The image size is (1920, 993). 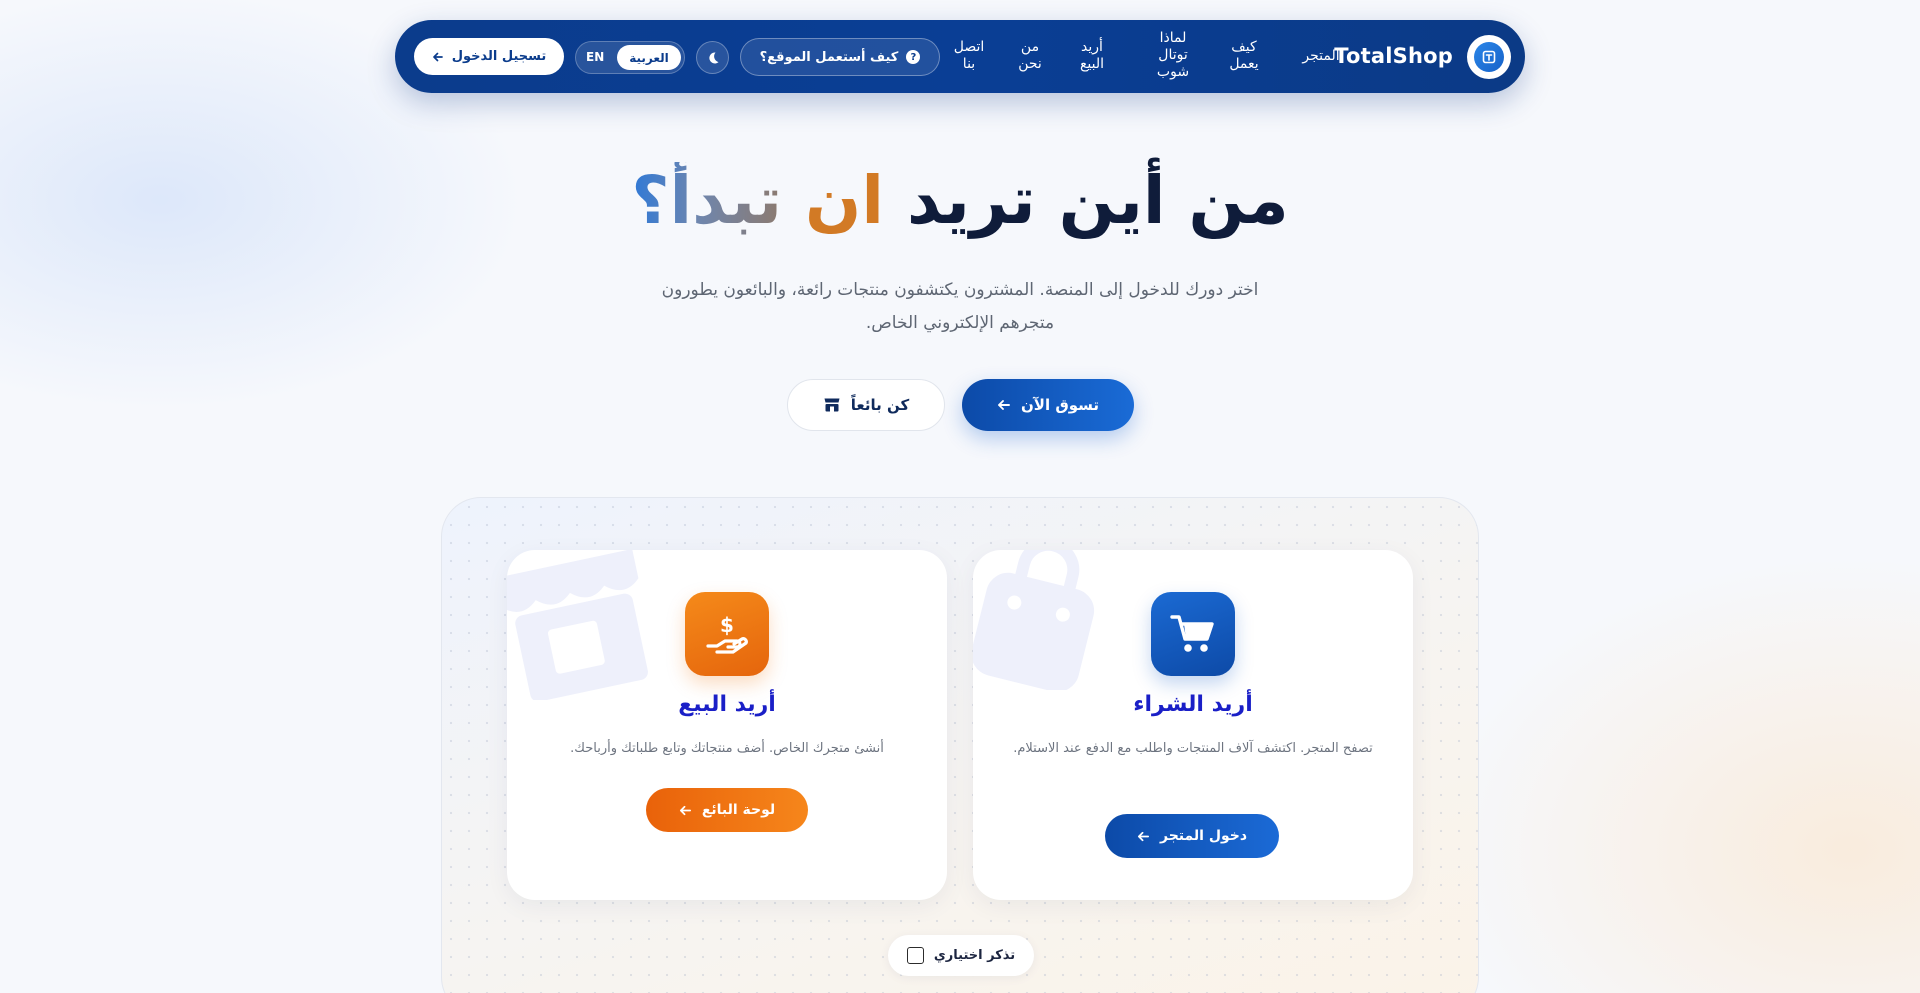 I want to click on theme-toggle-button, so click(x=712, y=57).